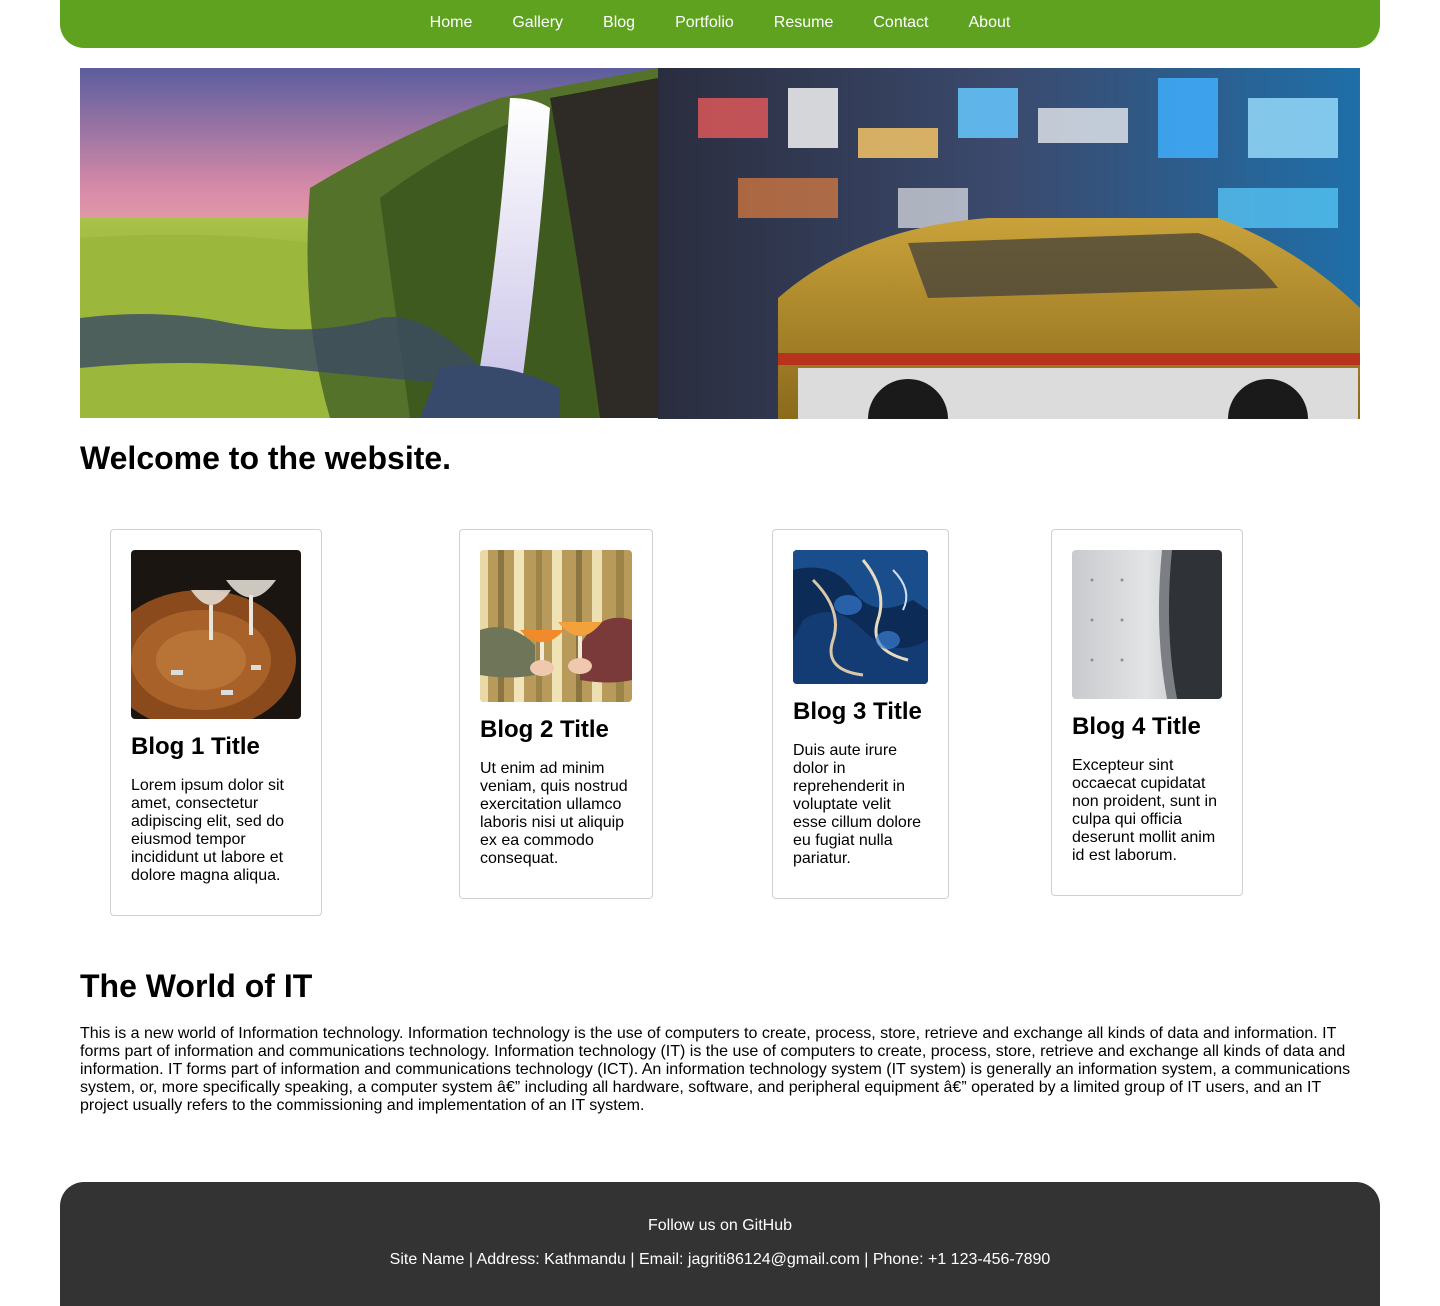 Image resolution: width=1440 pixels, height=1306 pixels. I want to click on nav-portfolio-link: Portfolio, so click(704, 16).